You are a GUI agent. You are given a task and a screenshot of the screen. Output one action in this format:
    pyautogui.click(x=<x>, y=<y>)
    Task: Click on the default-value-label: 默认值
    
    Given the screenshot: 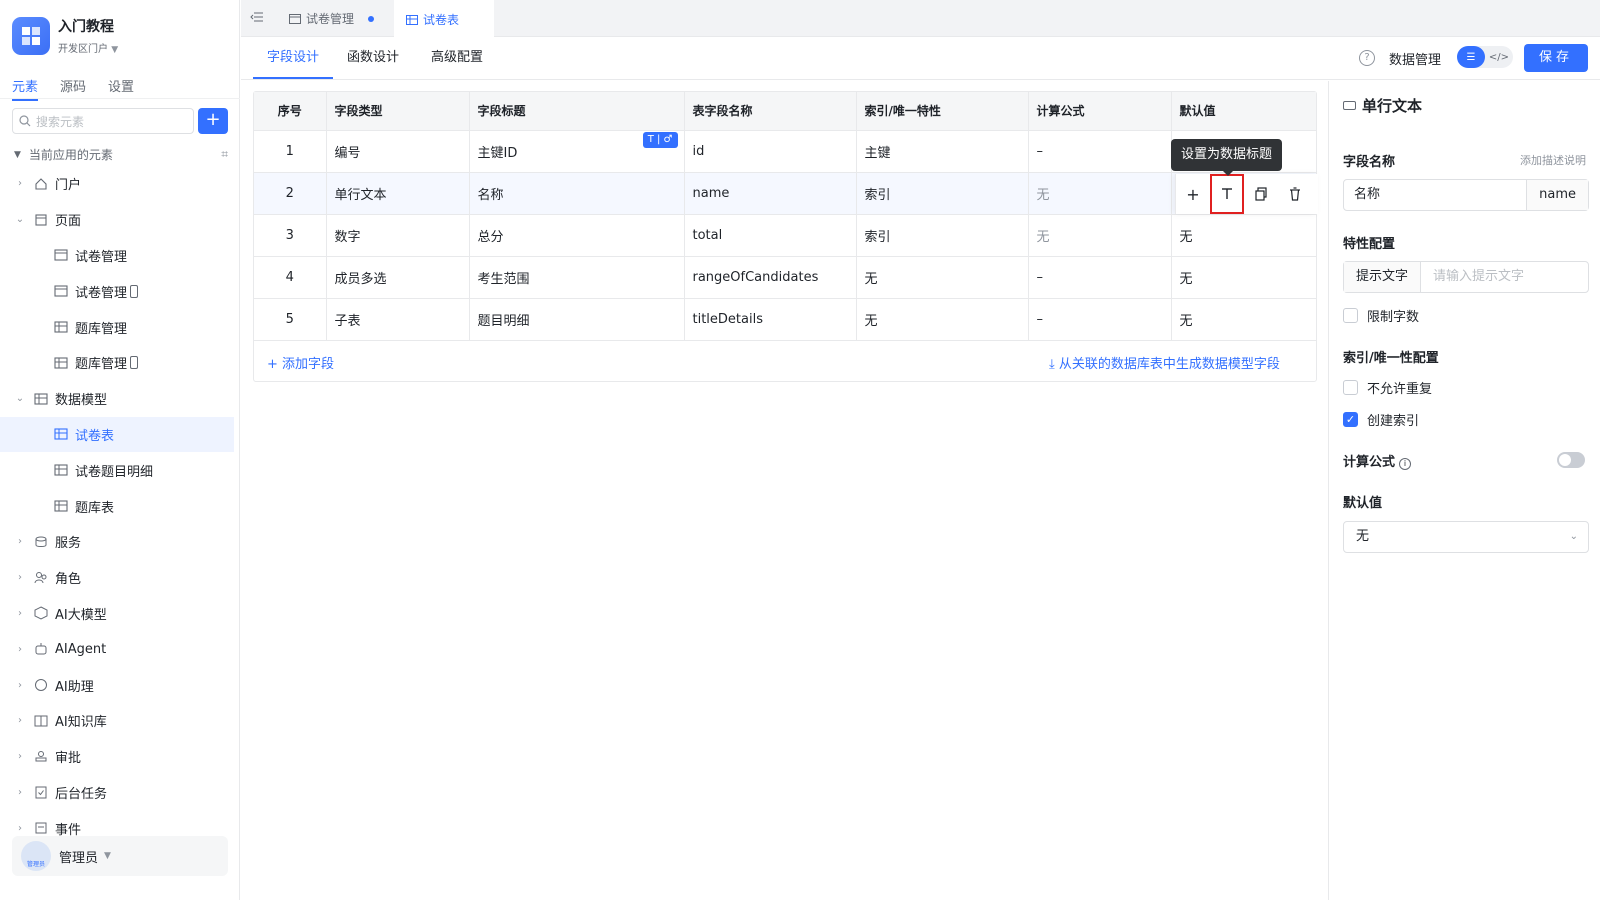 What is the action you would take?
    pyautogui.click(x=1363, y=503)
    